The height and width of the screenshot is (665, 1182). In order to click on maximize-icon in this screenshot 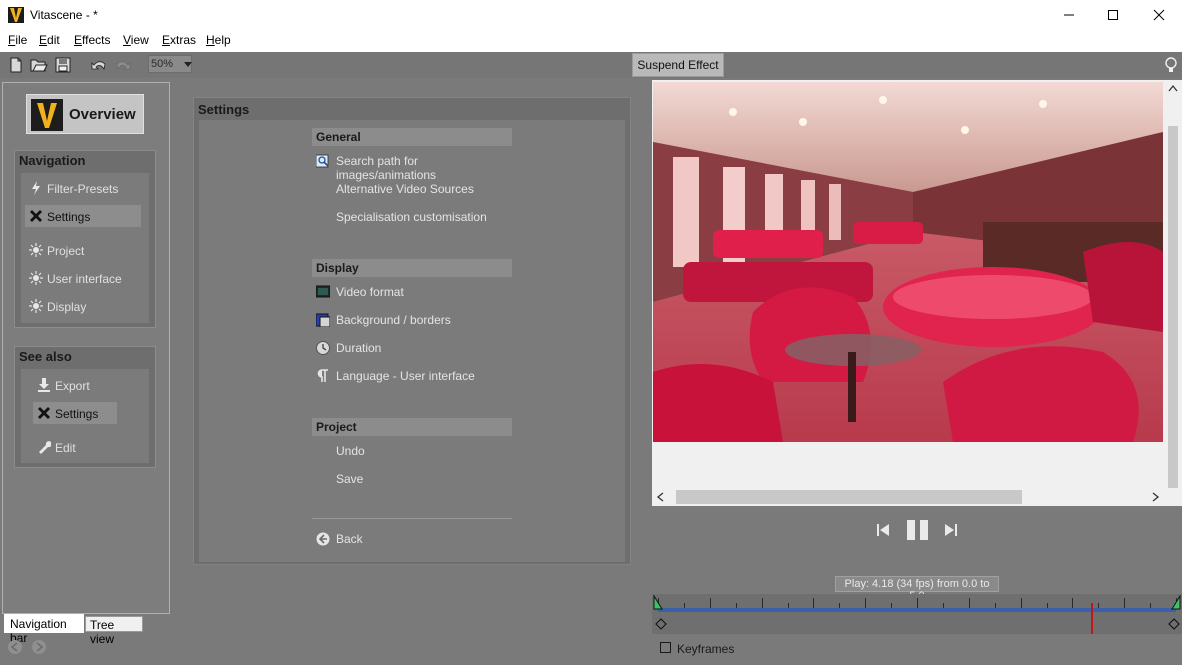, I will do `click(1113, 15)`.